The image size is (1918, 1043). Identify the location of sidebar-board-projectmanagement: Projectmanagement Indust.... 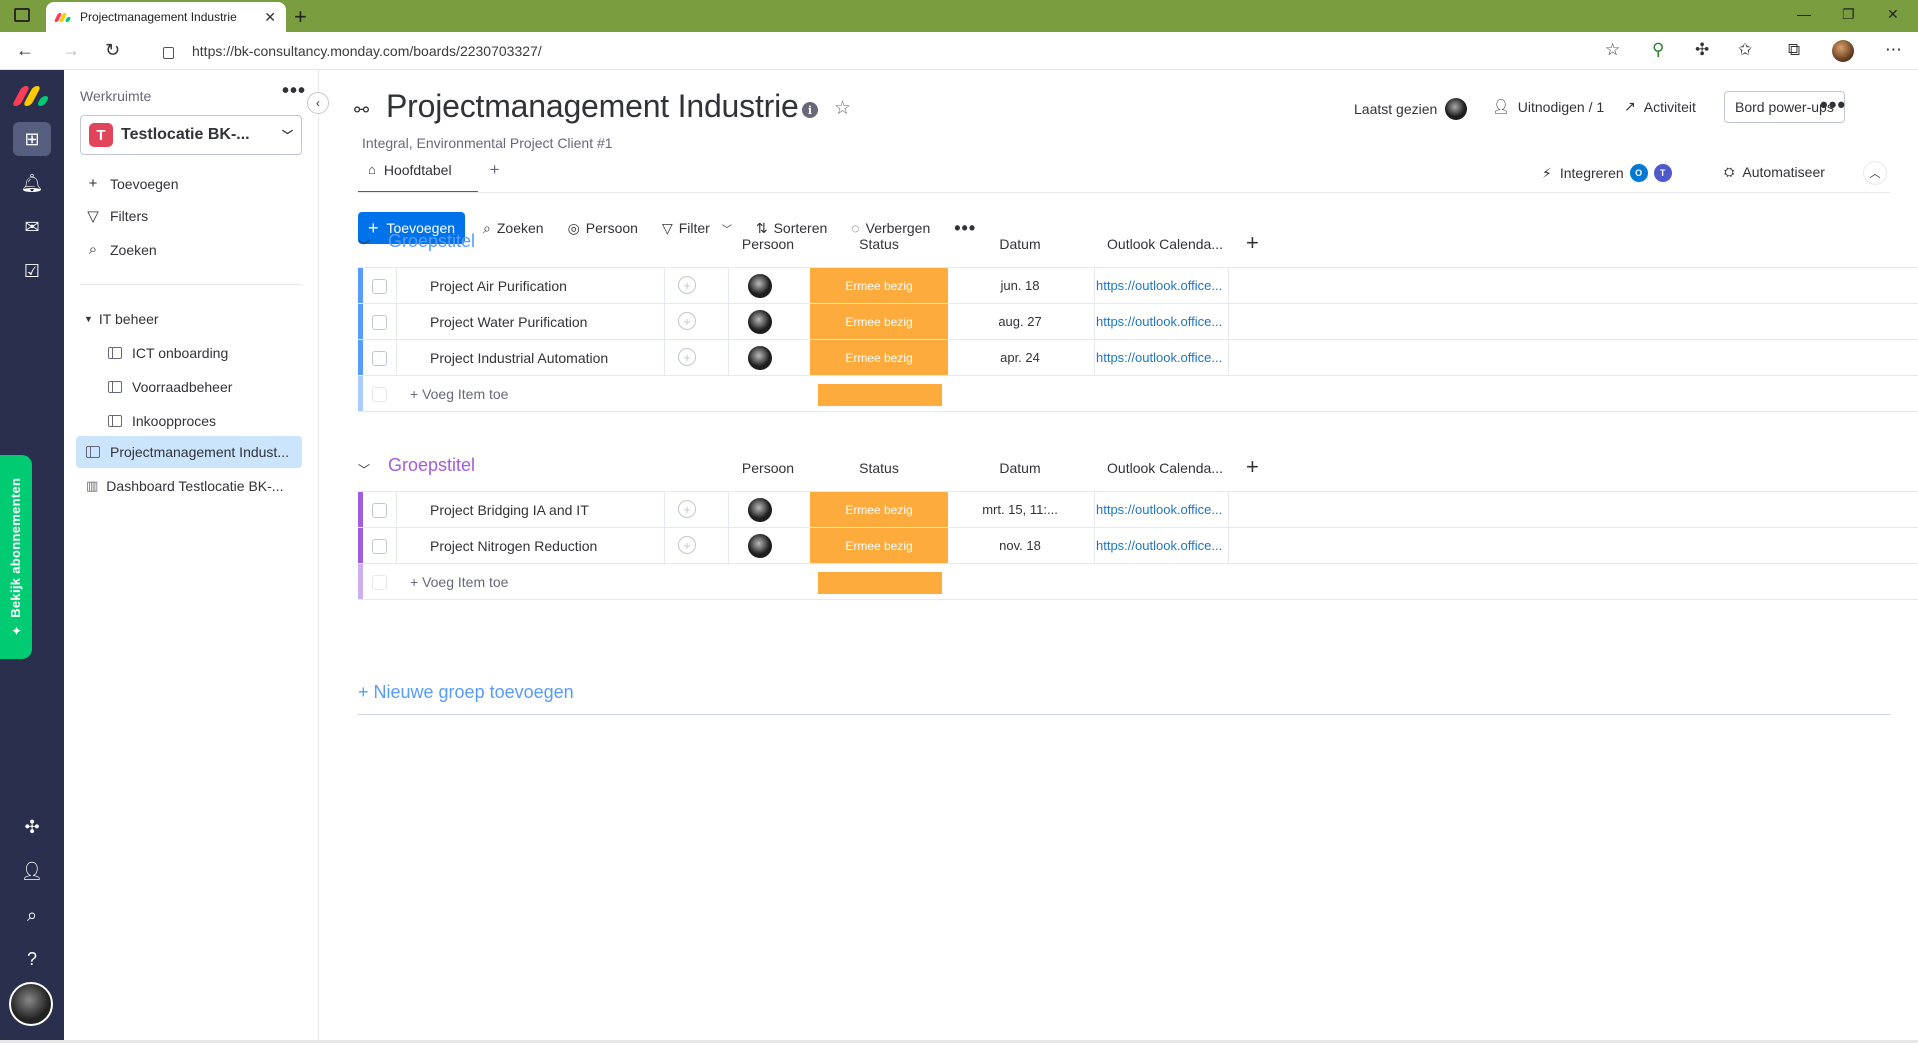
(189, 452).